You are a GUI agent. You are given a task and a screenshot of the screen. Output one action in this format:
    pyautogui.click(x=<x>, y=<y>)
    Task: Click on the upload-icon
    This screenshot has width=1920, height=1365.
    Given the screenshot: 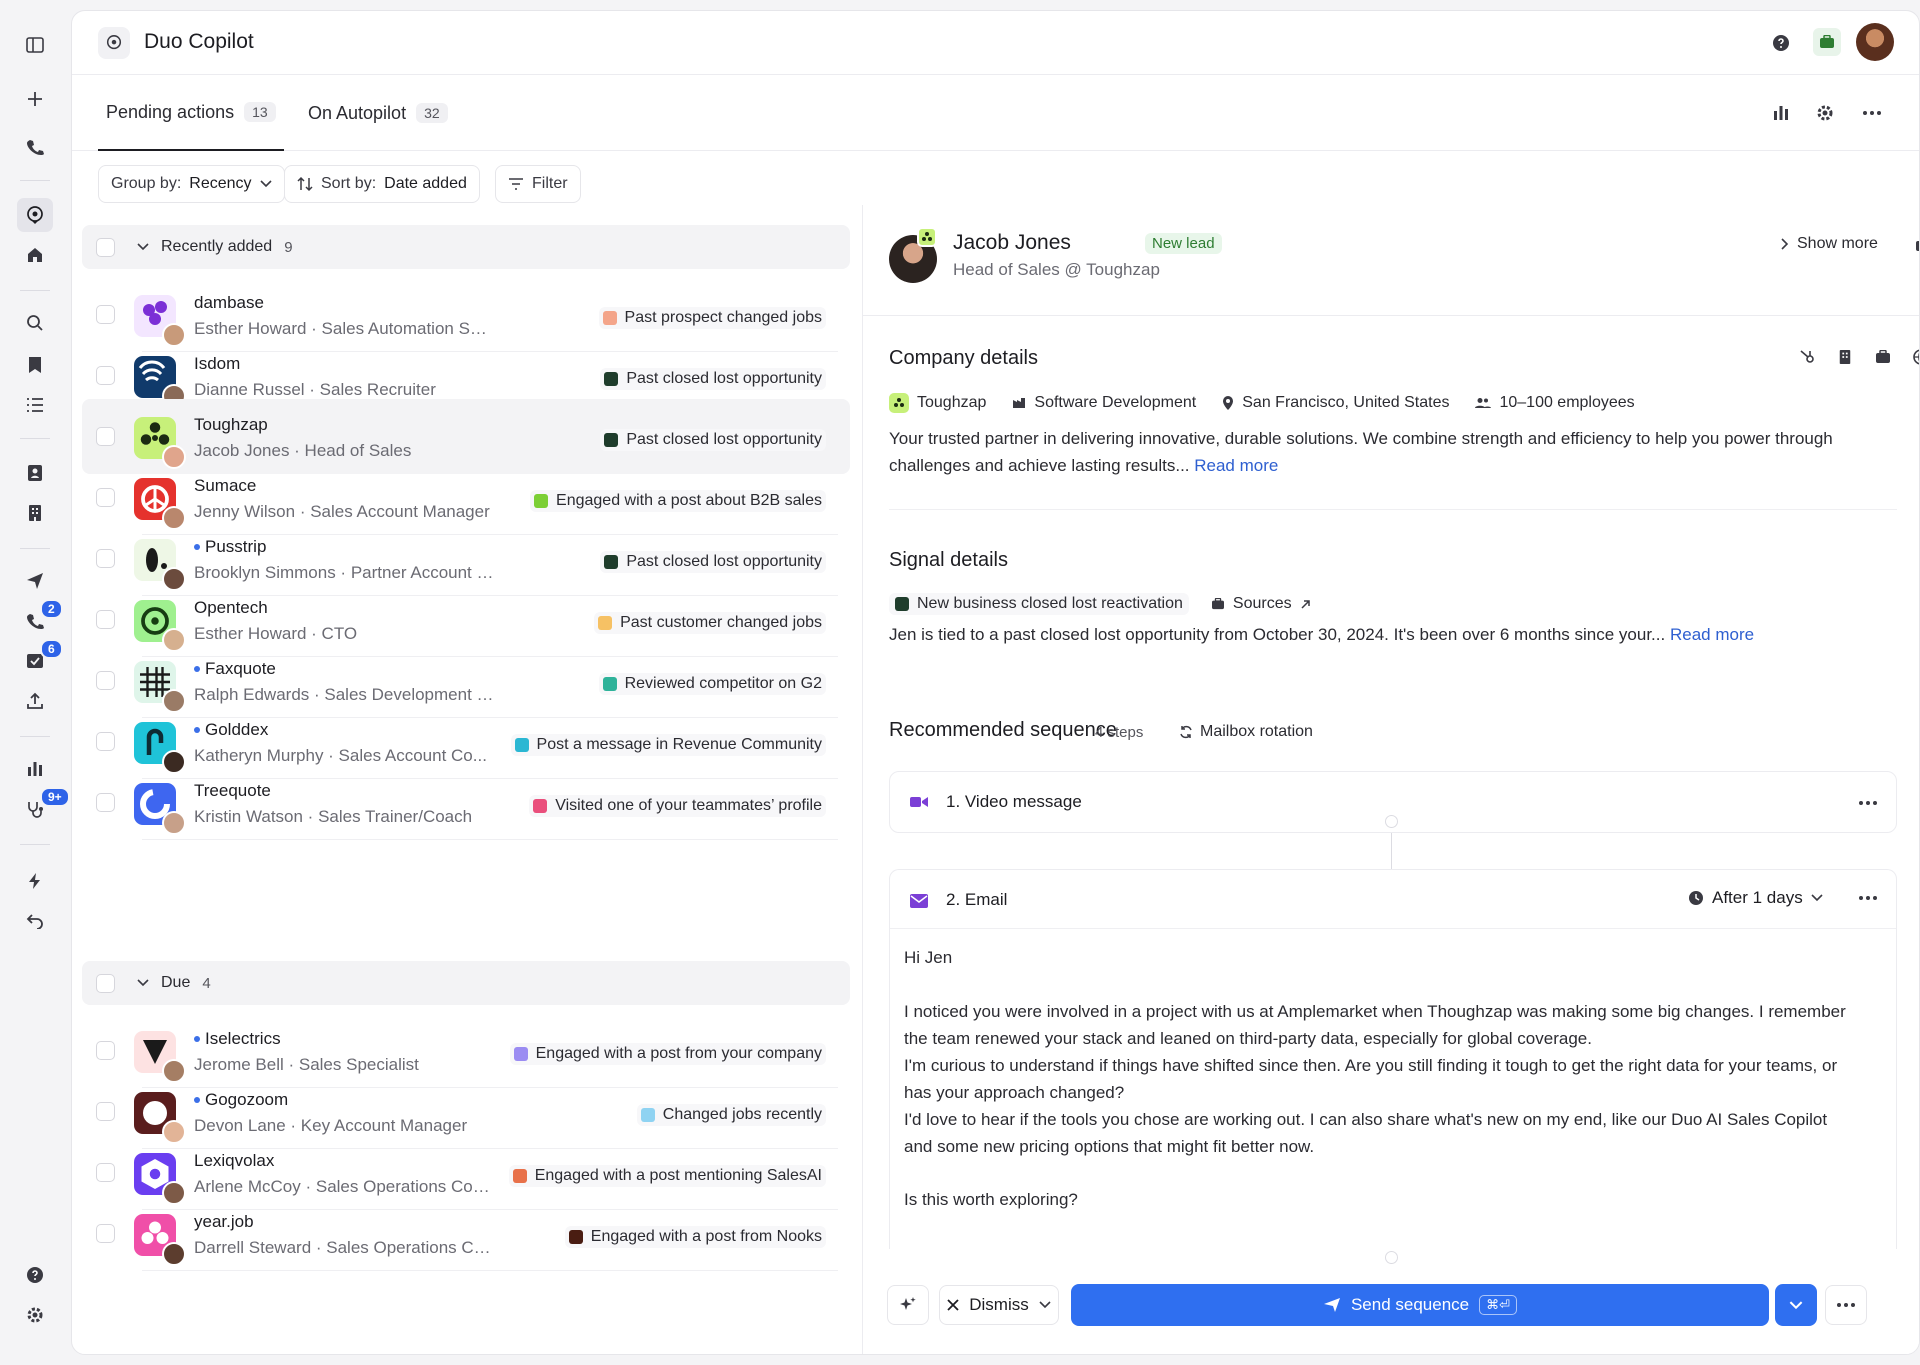 What is the action you would take?
    pyautogui.click(x=35, y=701)
    